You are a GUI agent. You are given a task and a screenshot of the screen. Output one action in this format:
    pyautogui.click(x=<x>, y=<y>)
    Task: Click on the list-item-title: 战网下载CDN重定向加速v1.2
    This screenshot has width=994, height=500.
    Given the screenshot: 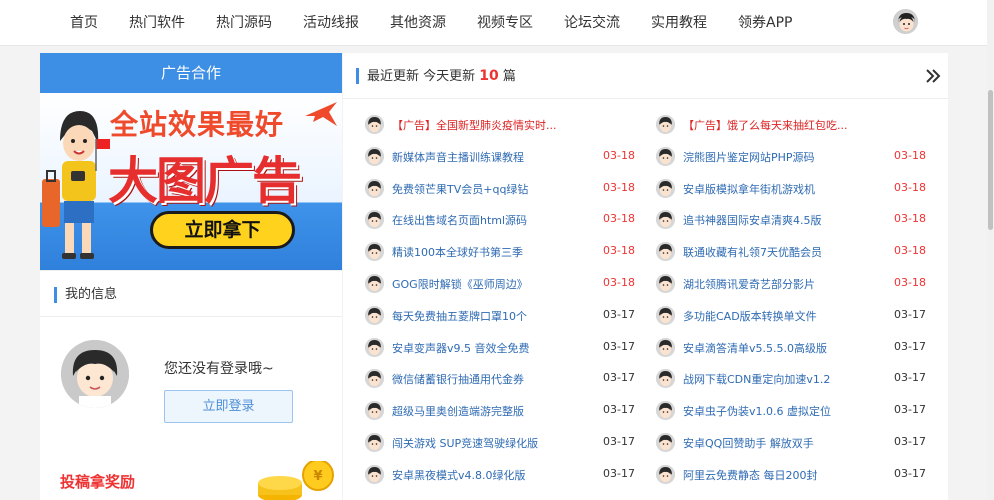 What is the action you would take?
    pyautogui.click(x=756, y=379)
    